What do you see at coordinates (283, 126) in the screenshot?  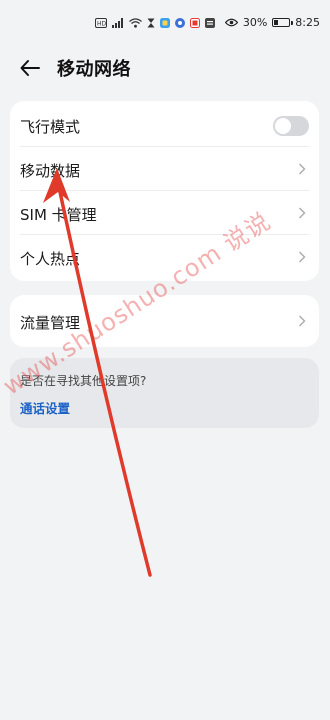 I see `toggle-knob` at bounding box center [283, 126].